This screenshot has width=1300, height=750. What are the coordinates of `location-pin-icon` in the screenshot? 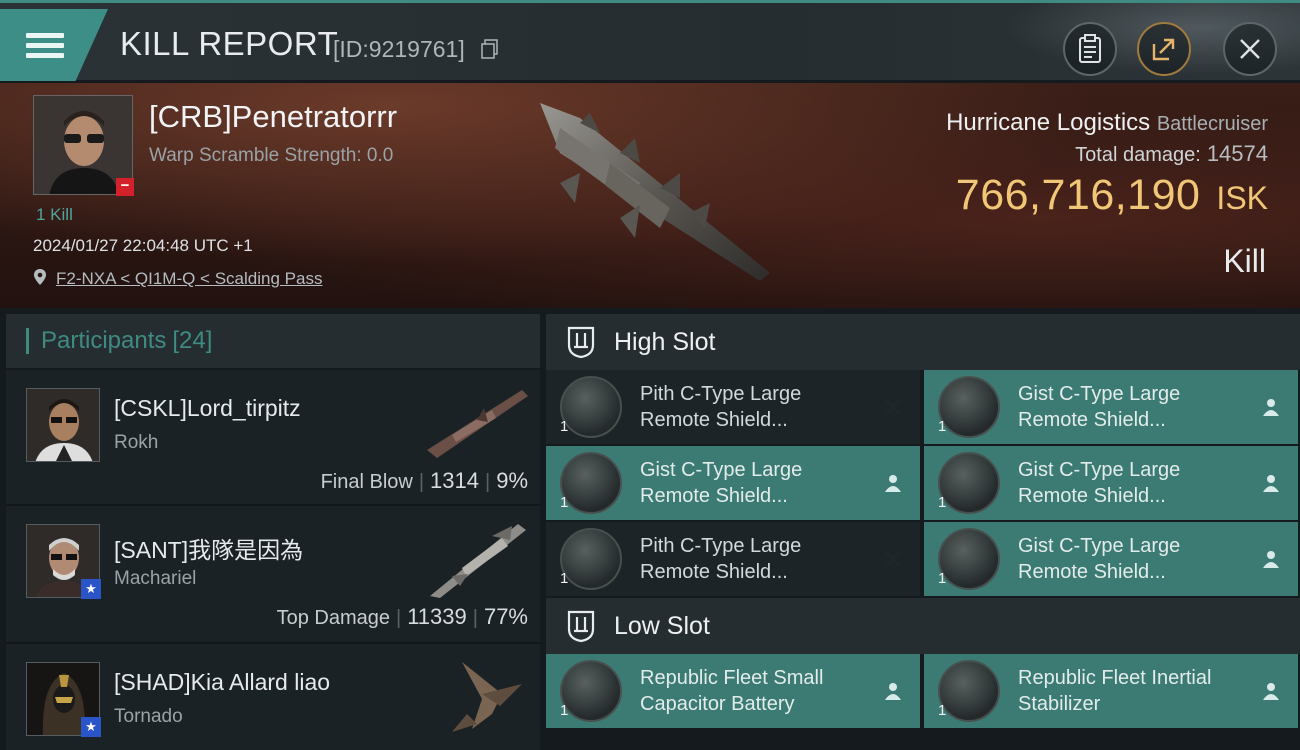 It's located at (40, 277).